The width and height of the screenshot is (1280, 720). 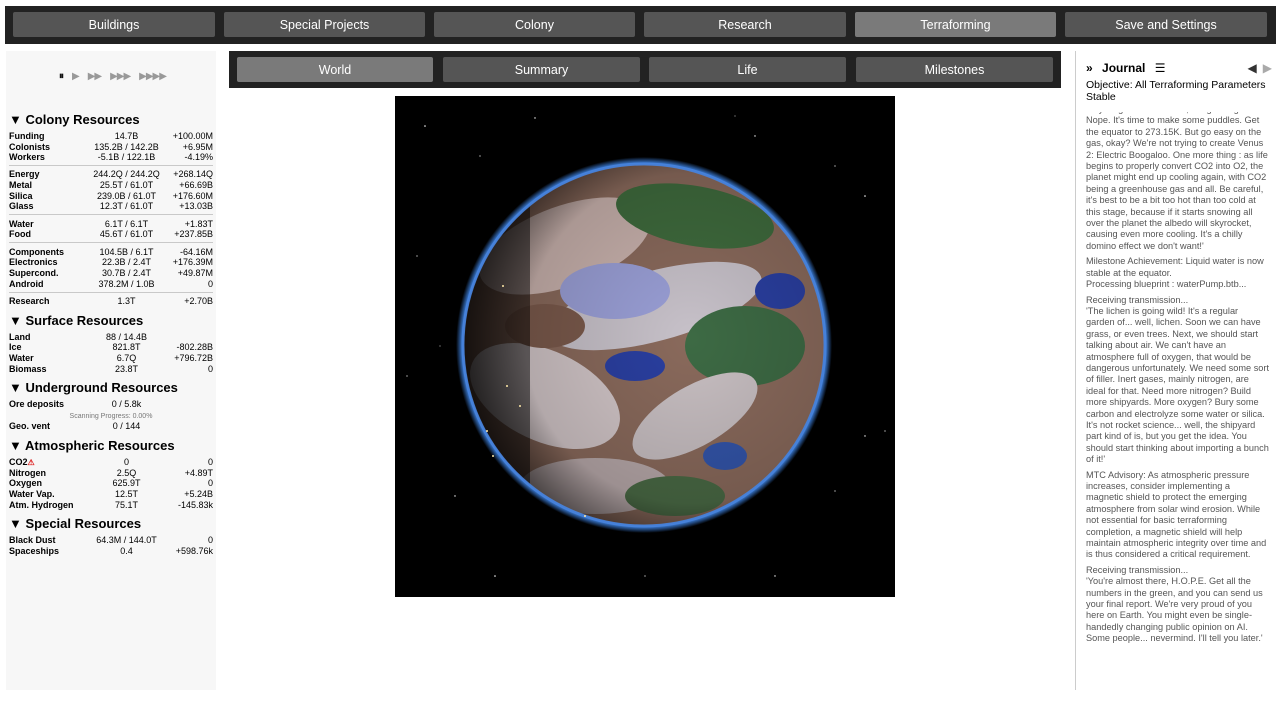 I want to click on journal-nav: ◀ ▶, so click(x=1260, y=68).